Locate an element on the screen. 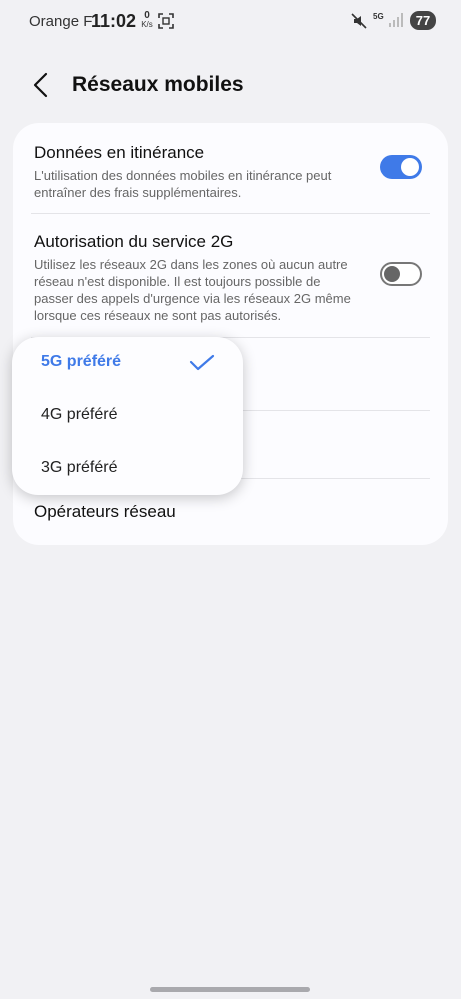 The height and width of the screenshot is (999, 461). page-title: Réseaux mobiles is located at coordinates (158, 84).